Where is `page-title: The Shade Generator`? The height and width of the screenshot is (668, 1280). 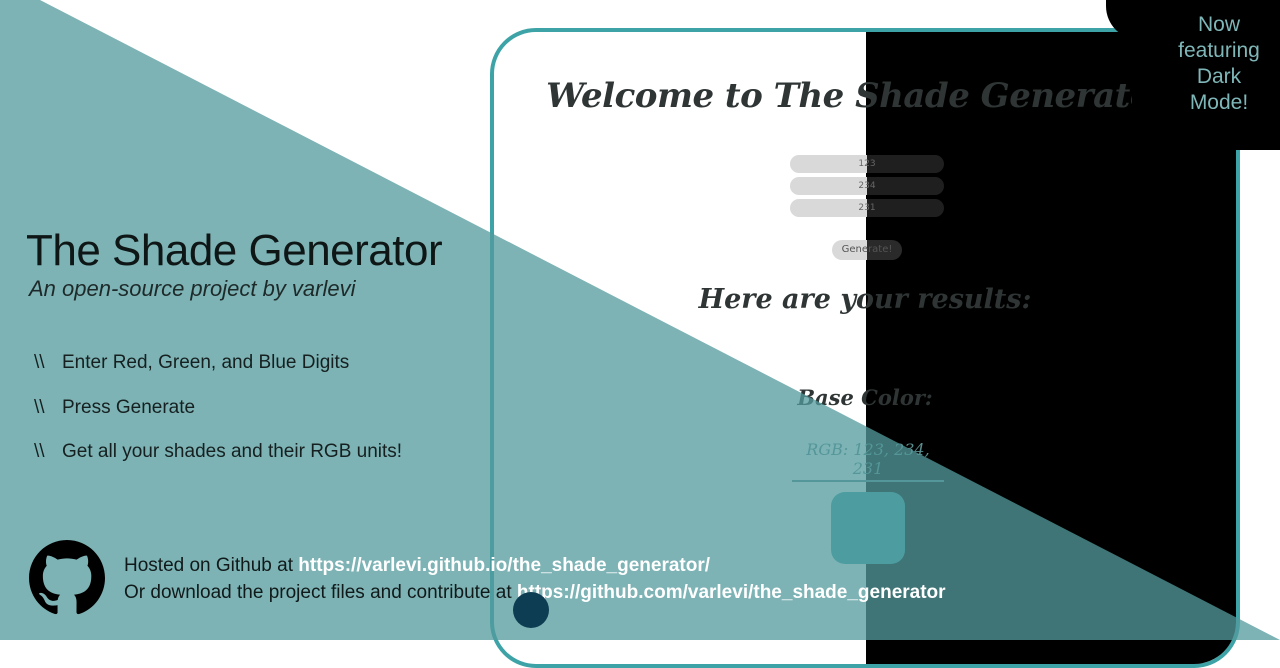
page-title: The Shade Generator is located at coordinates (234, 250).